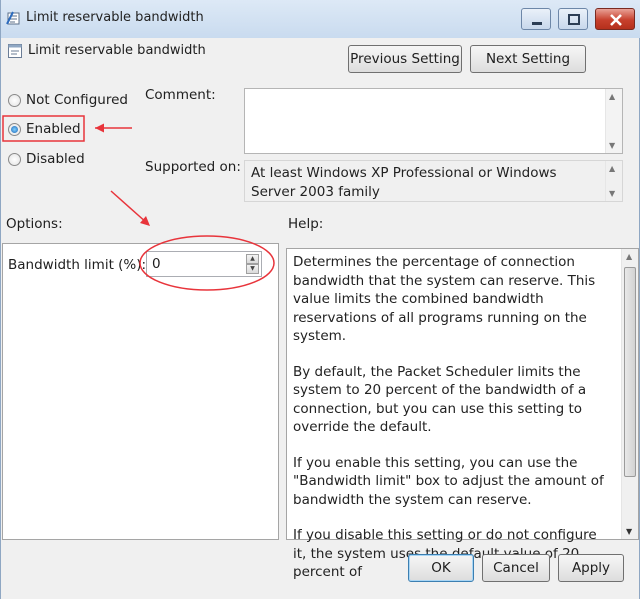  Describe the element at coordinates (77, 265) in the screenshot. I see `bandwidth-limit-label: Bandwidth limit (%):` at that location.